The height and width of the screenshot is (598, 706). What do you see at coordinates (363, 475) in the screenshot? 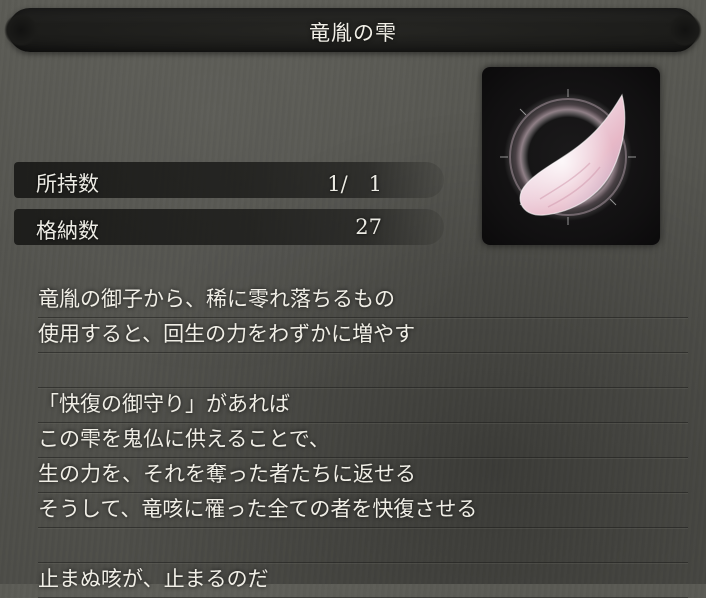
I see `description-line: 生の力を、それを奪った者たちに返せる` at bounding box center [363, 475].